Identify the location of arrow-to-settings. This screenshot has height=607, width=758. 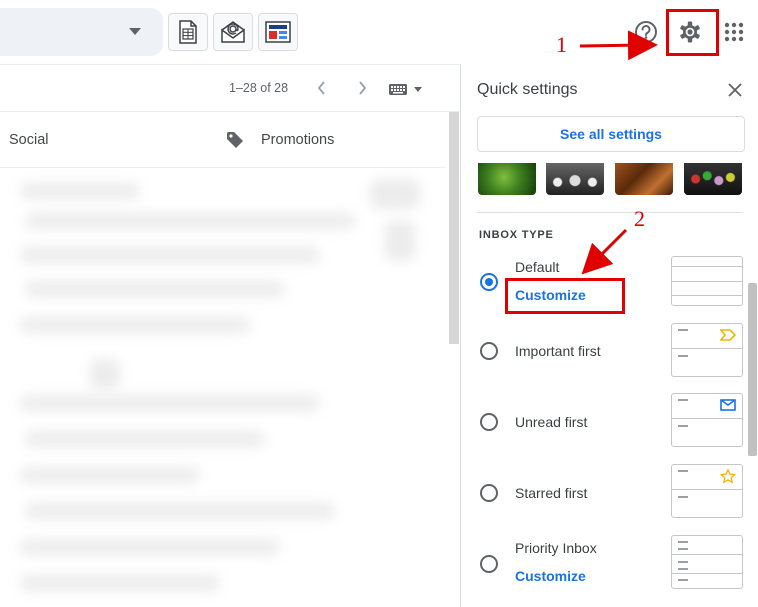
(618, 45).